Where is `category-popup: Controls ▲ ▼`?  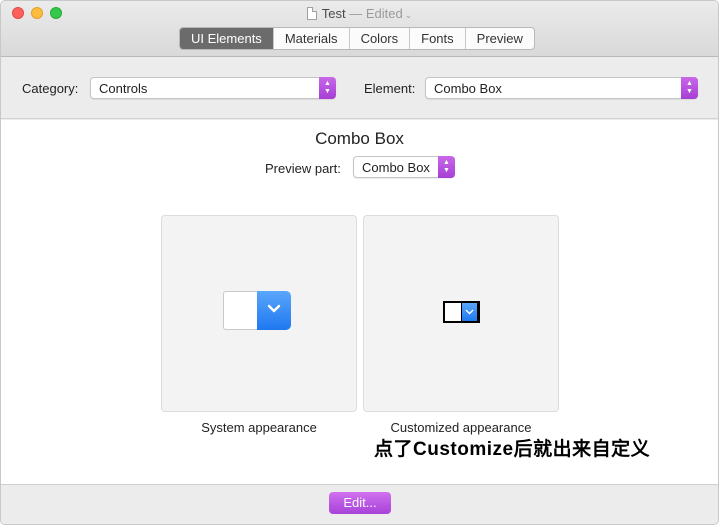
category-popup: Controls ▲ ▼ is located at coordinates (213, 88).